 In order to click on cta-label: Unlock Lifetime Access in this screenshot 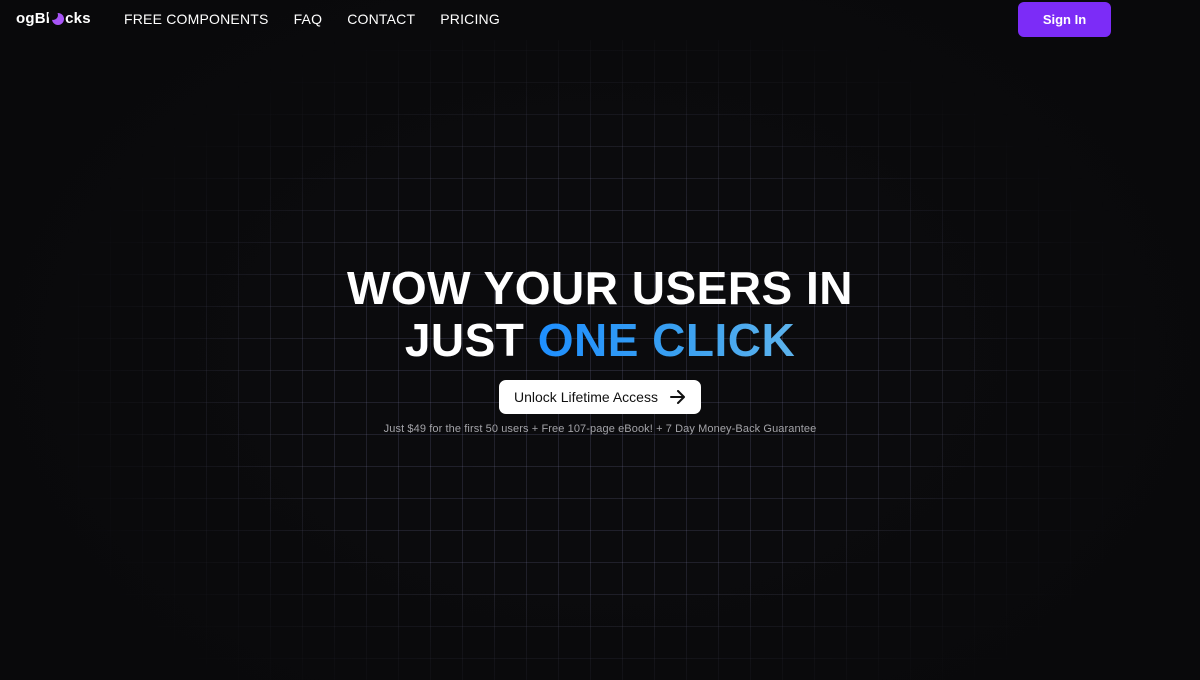, I will do `click(586, 397)`.